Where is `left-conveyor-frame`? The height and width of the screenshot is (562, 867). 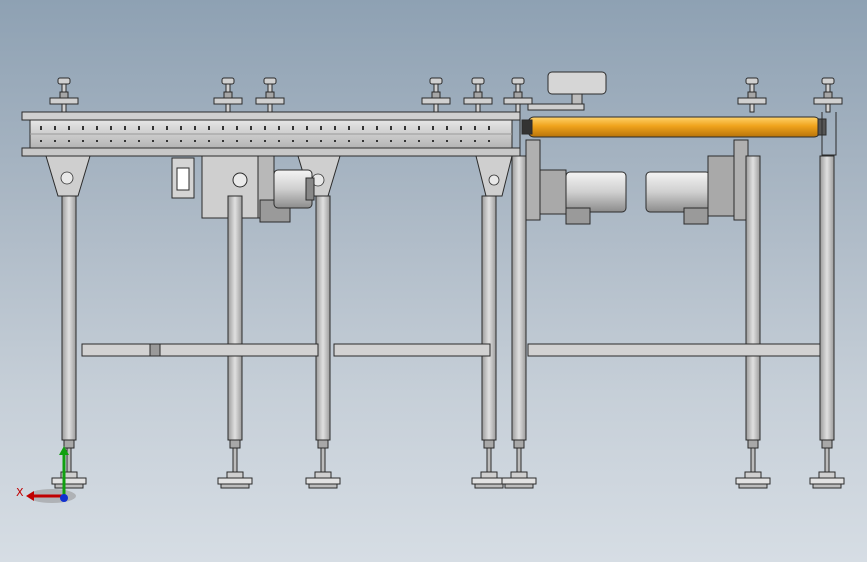
left-conveyor-frame is located at coordinates (271, 134).